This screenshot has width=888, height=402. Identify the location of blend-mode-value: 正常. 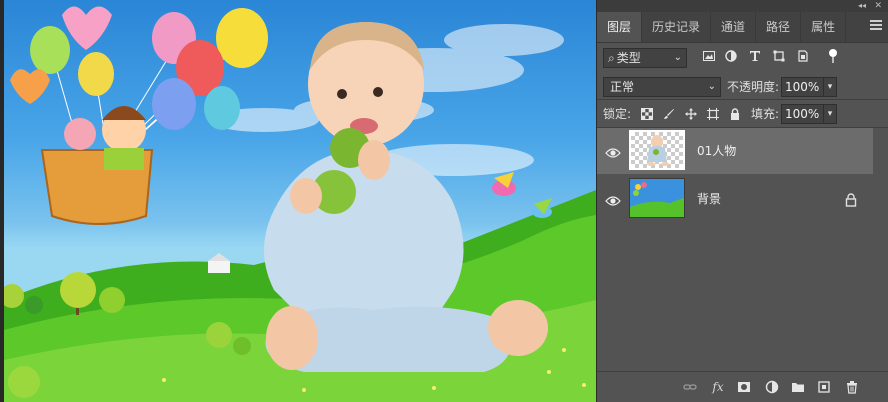
(622, 87).